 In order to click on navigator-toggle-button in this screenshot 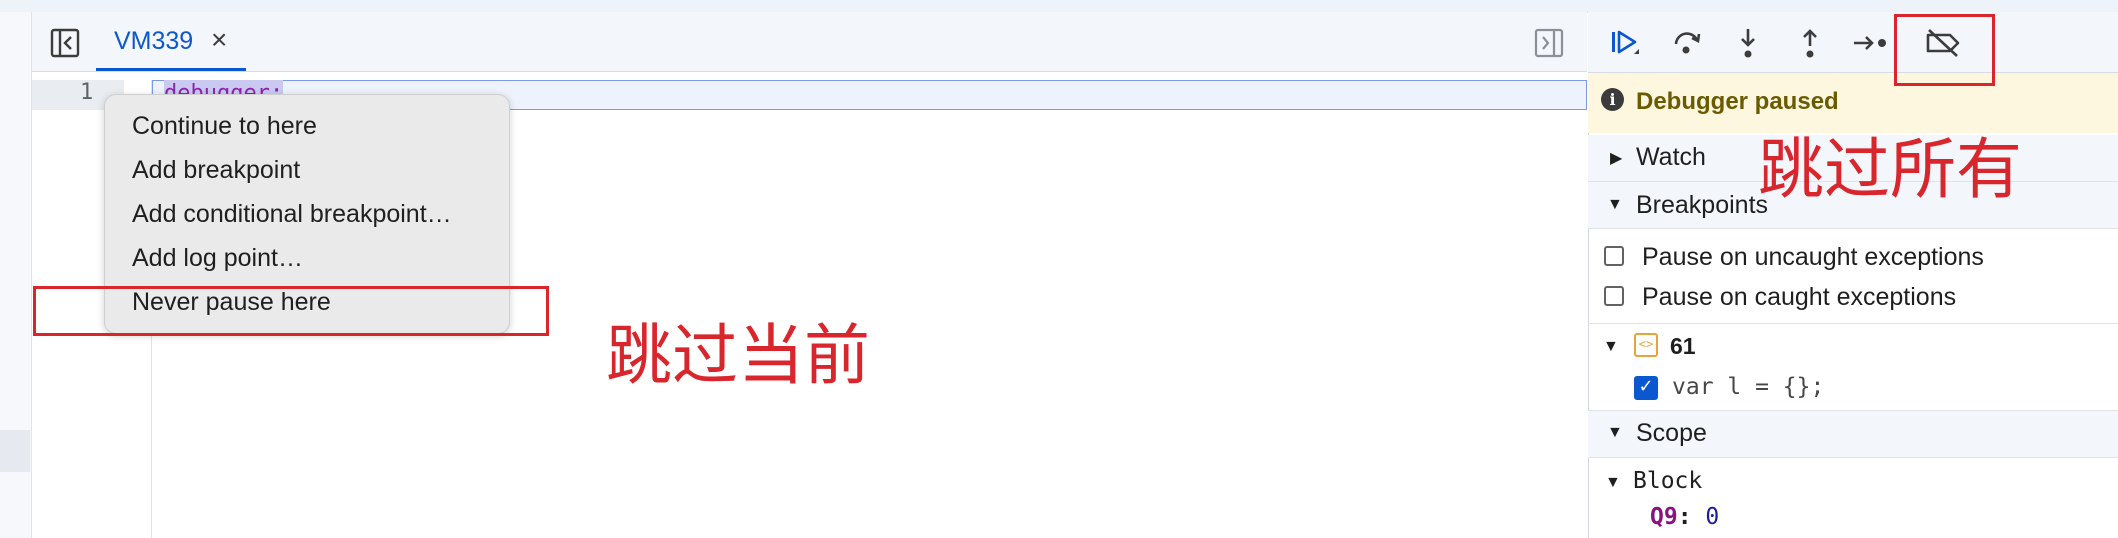, I will do `click(65, 43)`.